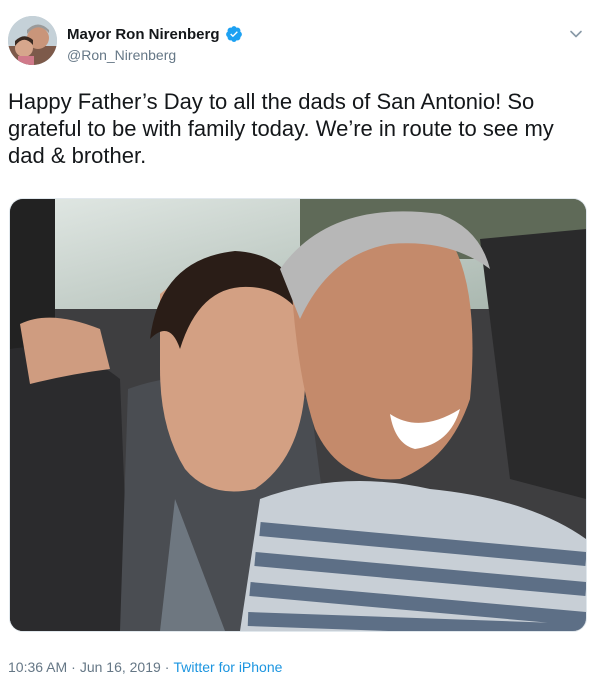 The height and width of the screenshot is (679, 592). Describe the element at coordinates (234, 34) in the screenshot. I see `verified-badge-icon` at that location.